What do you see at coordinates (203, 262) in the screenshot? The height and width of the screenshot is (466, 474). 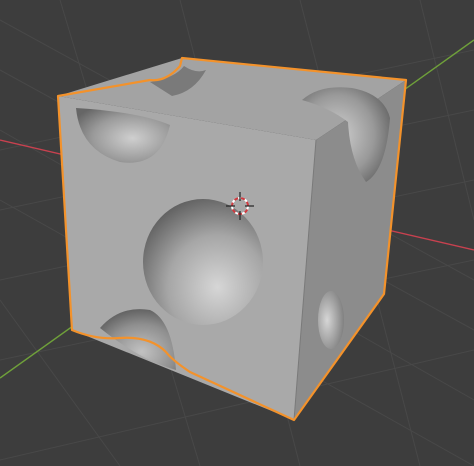 I see `cavity-center-front` at bounding box center [203, 262].